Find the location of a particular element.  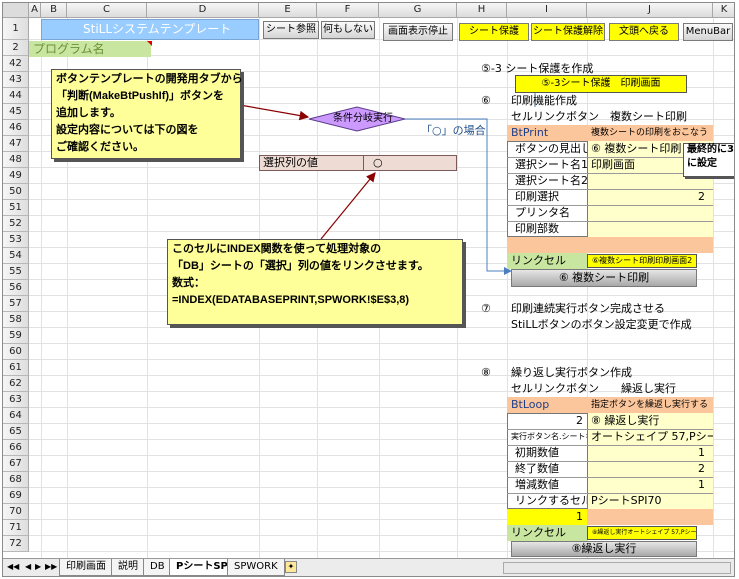

sheet1-label: 選択シート名1 is located at coordinates (551, 164).